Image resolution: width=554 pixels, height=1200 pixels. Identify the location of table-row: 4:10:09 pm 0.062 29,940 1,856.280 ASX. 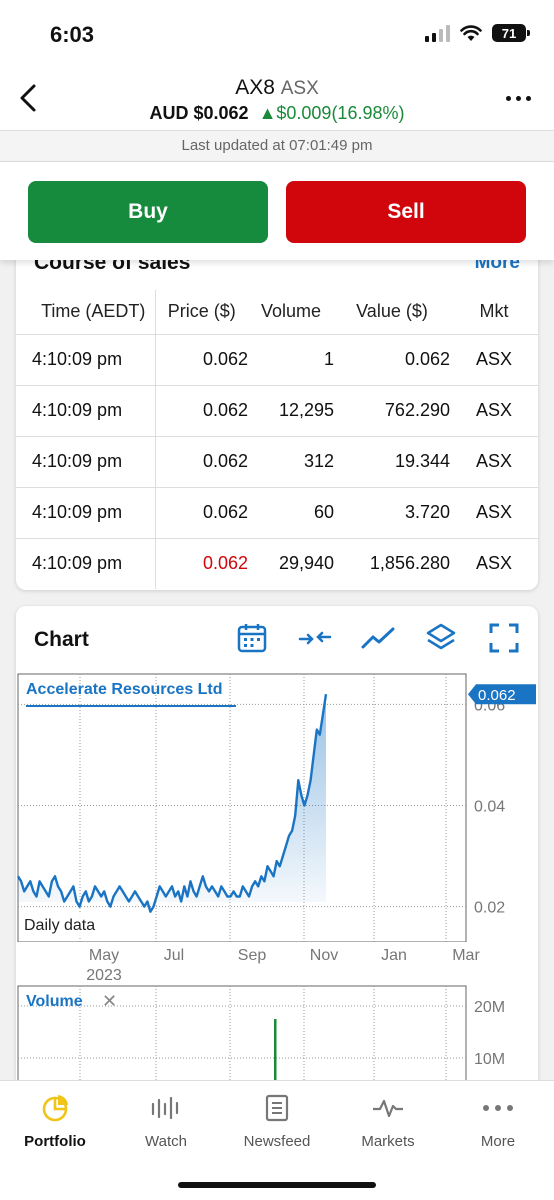
(277, 563).